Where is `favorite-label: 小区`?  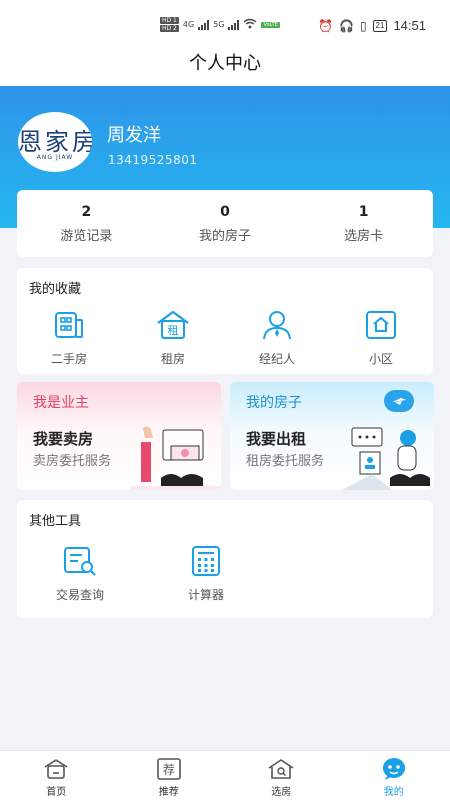 favorite-label: 小区 is located at coordinates (380, 359).